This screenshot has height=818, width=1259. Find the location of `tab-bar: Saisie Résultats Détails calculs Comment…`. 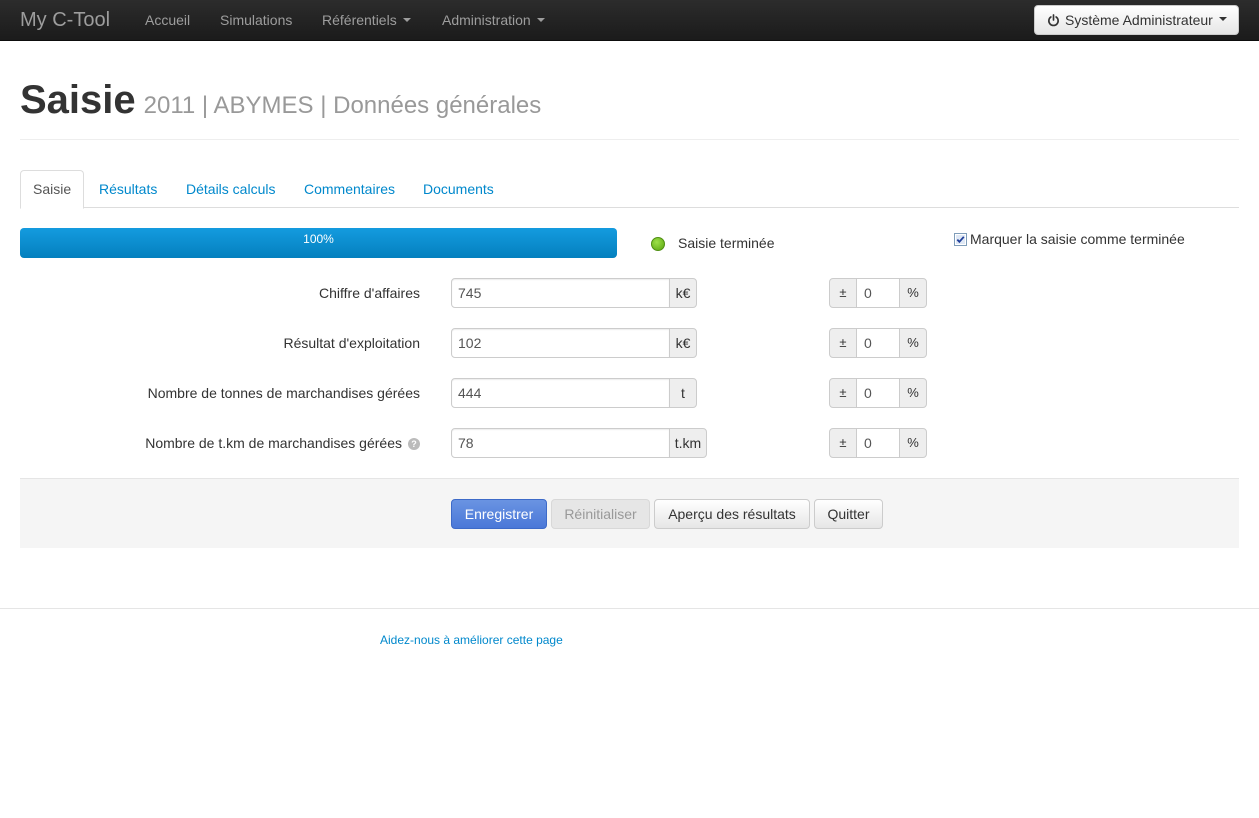

tab-bar: Saisie Résultats Détails calculs Comment… is located at coordinates (629, 189).